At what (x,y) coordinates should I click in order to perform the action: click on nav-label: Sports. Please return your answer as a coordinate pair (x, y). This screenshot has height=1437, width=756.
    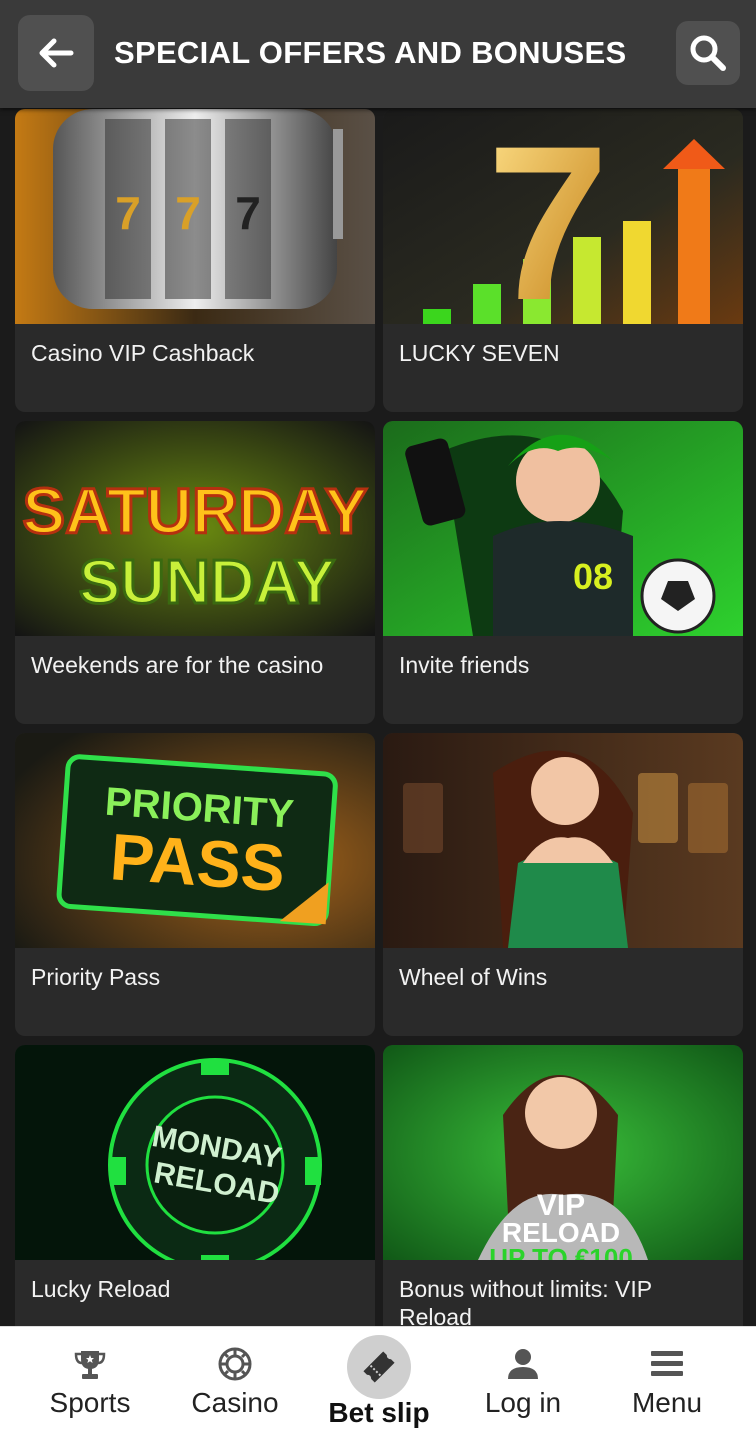
    Looking at the image, I should click on (90, 1402).